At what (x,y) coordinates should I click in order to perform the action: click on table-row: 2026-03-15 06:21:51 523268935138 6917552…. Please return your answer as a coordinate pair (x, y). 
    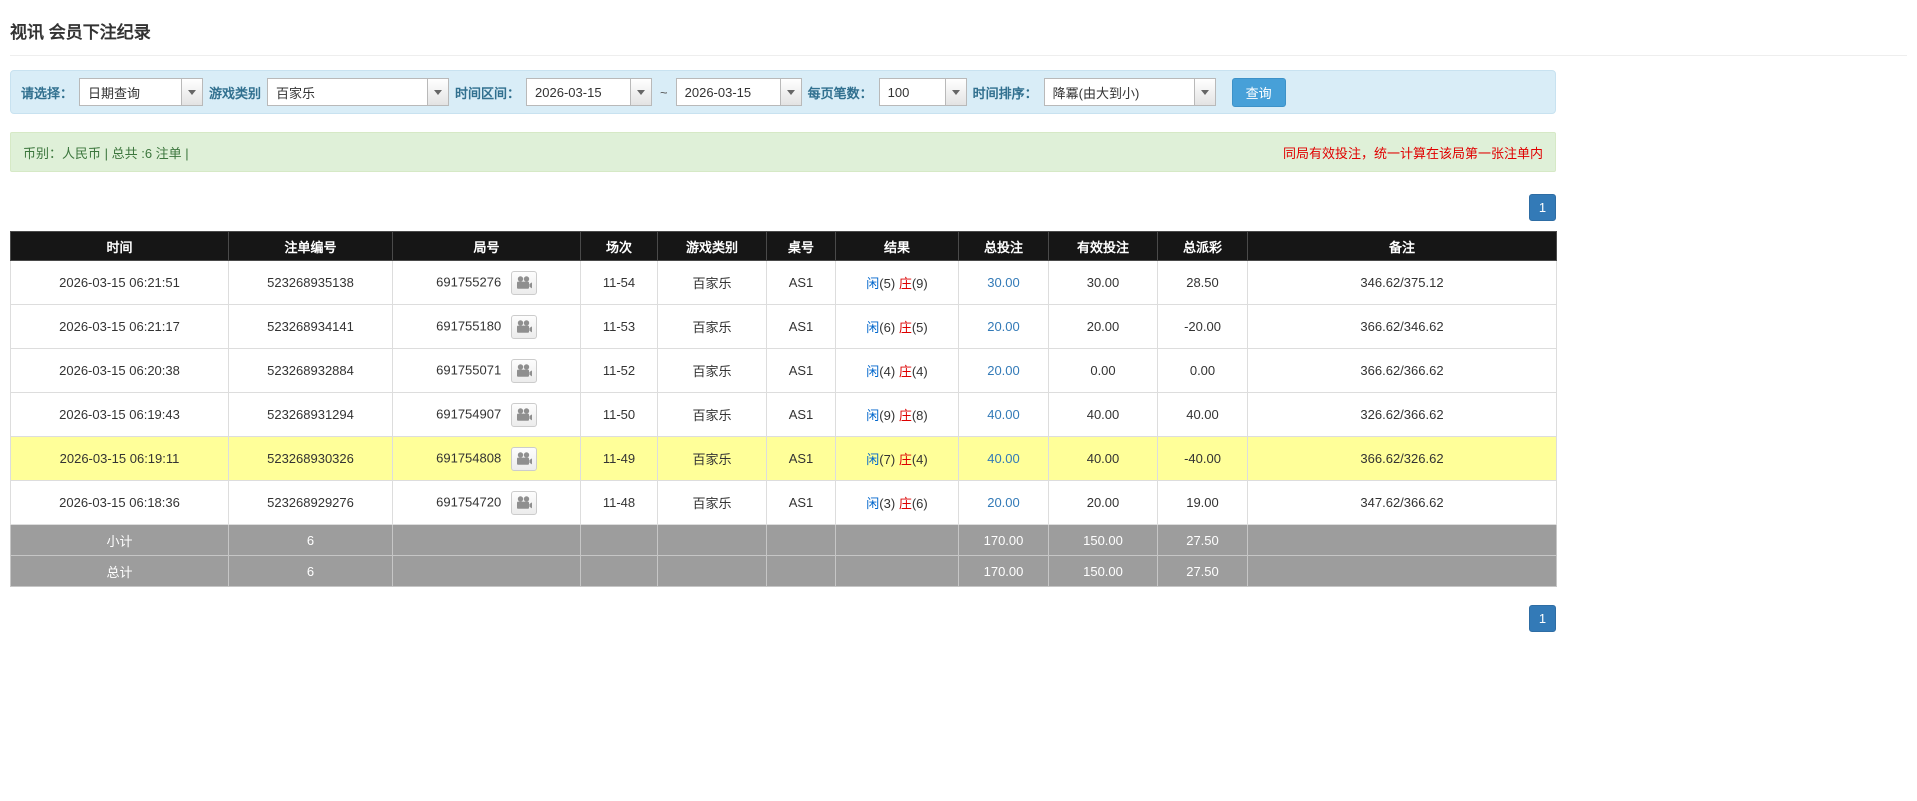
    Looking at the image, I should click on (783, 282).